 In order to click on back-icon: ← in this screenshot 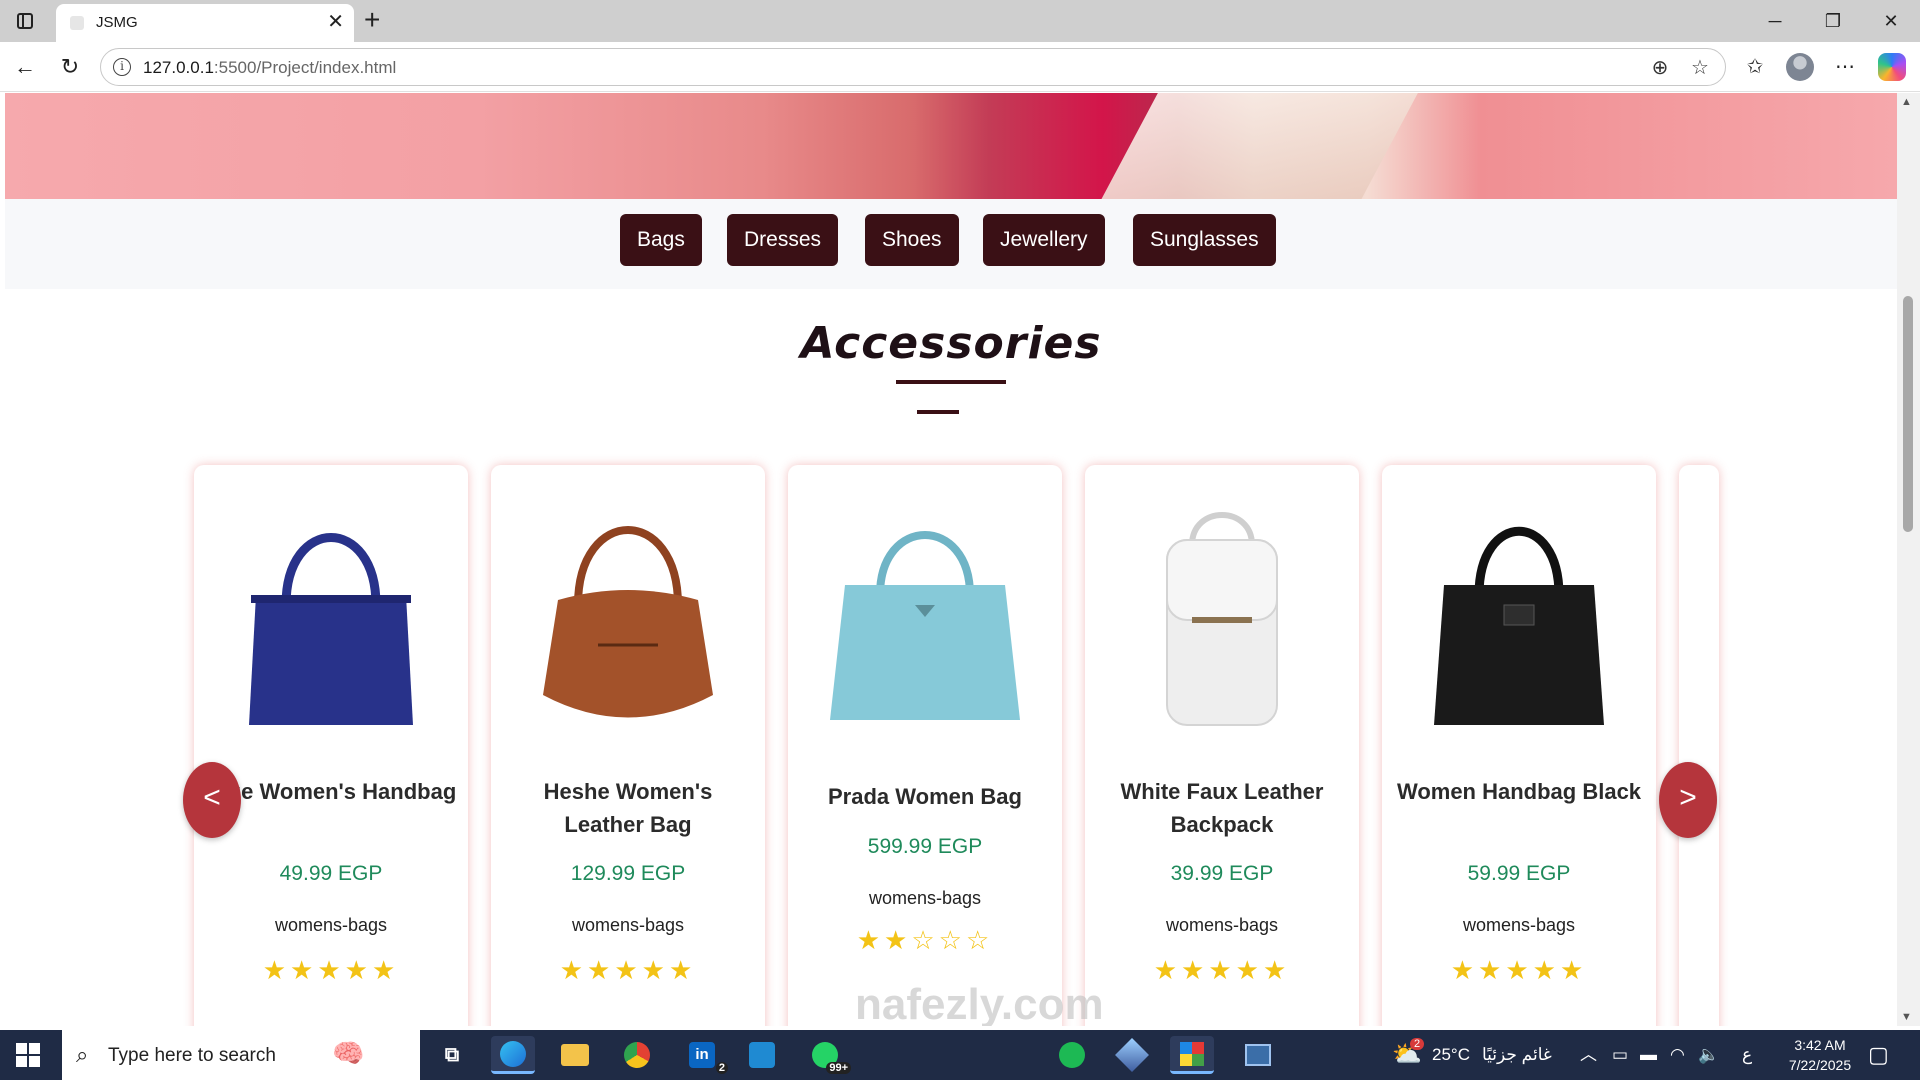, I will do `click(25, 67)`.